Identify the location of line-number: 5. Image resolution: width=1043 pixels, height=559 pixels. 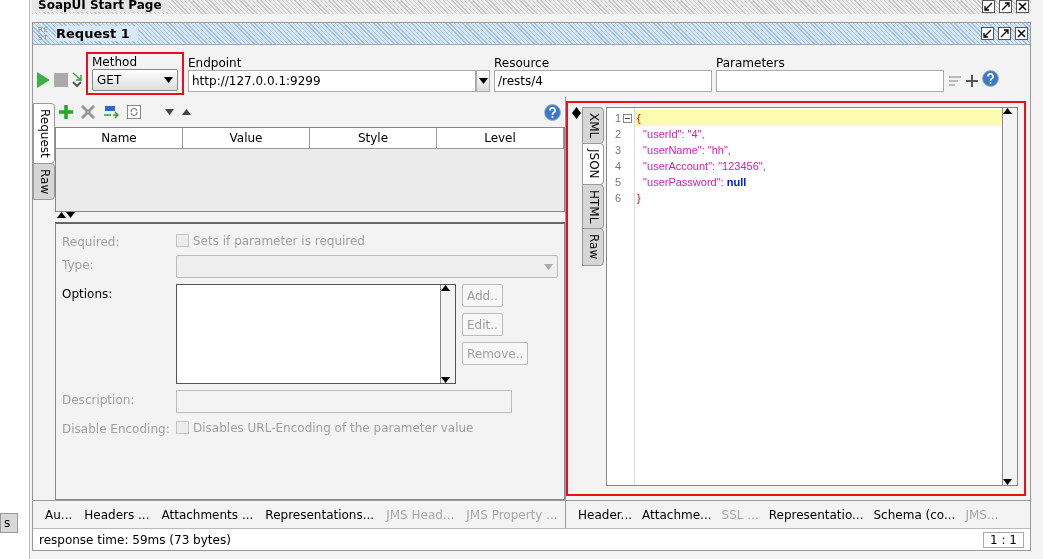
(617, 182).